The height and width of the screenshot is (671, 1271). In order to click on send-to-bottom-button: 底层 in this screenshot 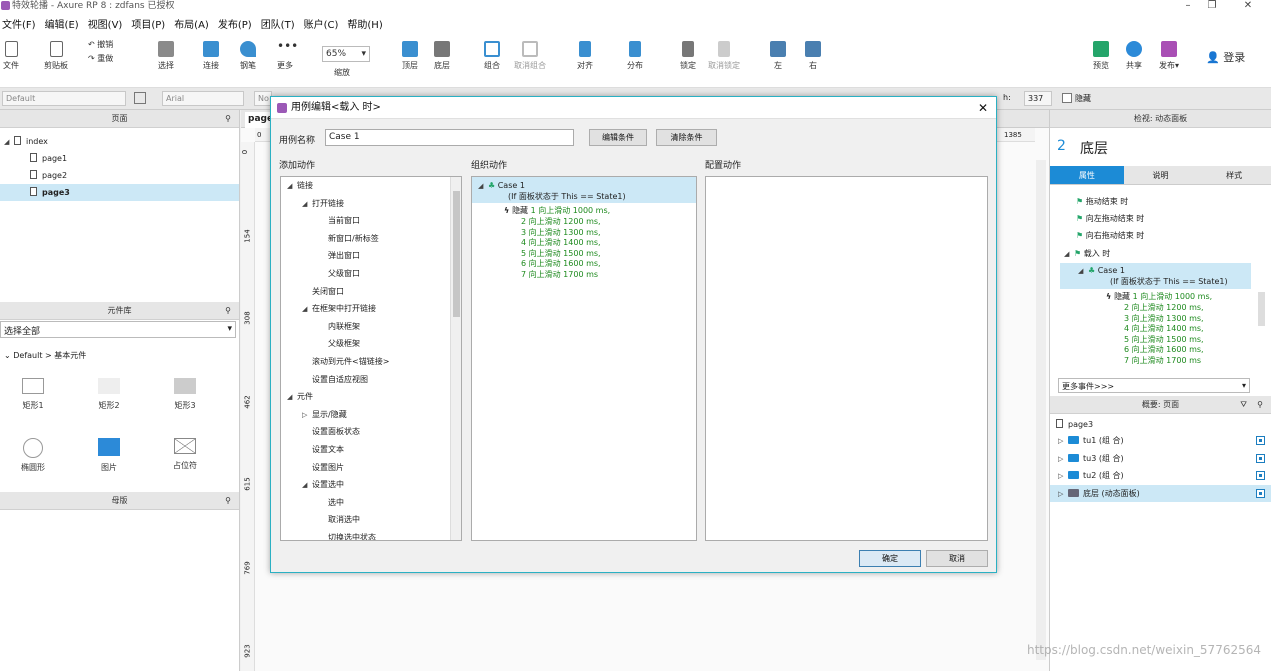, I will do `click(442, 56)`.